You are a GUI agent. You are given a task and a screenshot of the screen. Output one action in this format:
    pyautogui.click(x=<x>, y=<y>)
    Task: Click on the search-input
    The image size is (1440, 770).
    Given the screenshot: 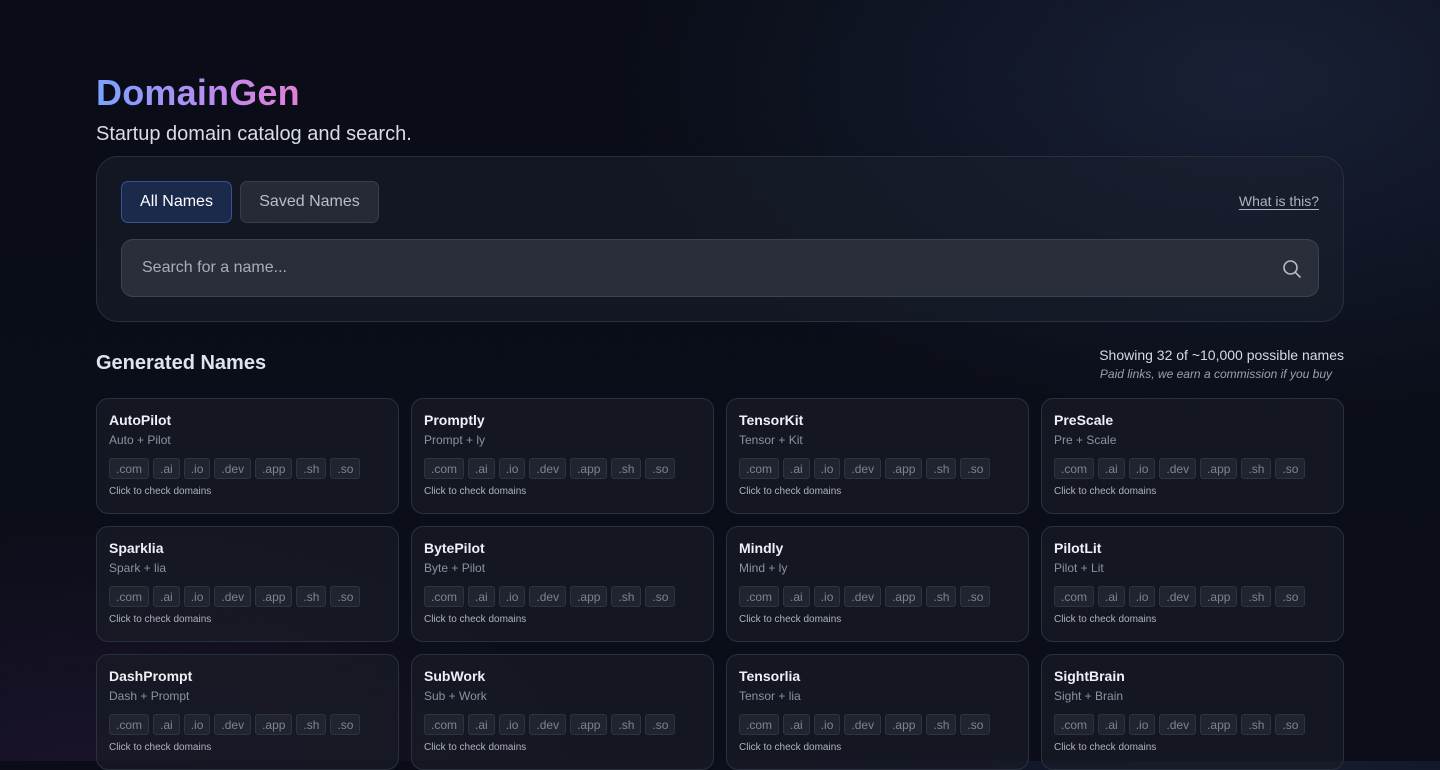 What is the action you would take?
    pyautogui.click(x=720, y=268)
    